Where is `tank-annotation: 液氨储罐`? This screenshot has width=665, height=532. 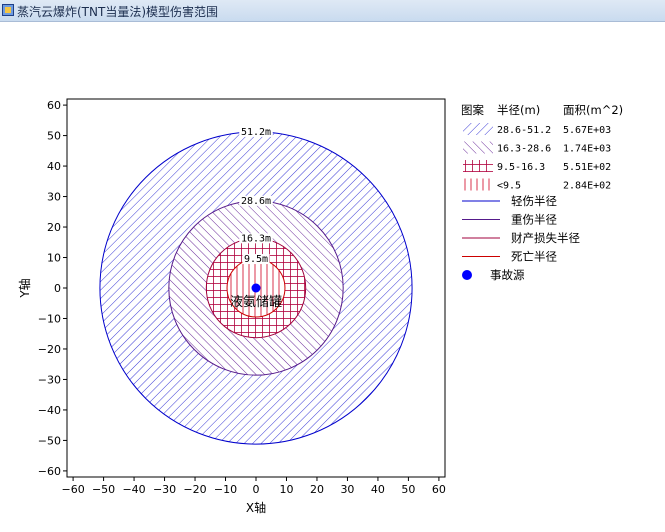 tank-annotation: 液氨储罐 is located at coordinates (256, 302).